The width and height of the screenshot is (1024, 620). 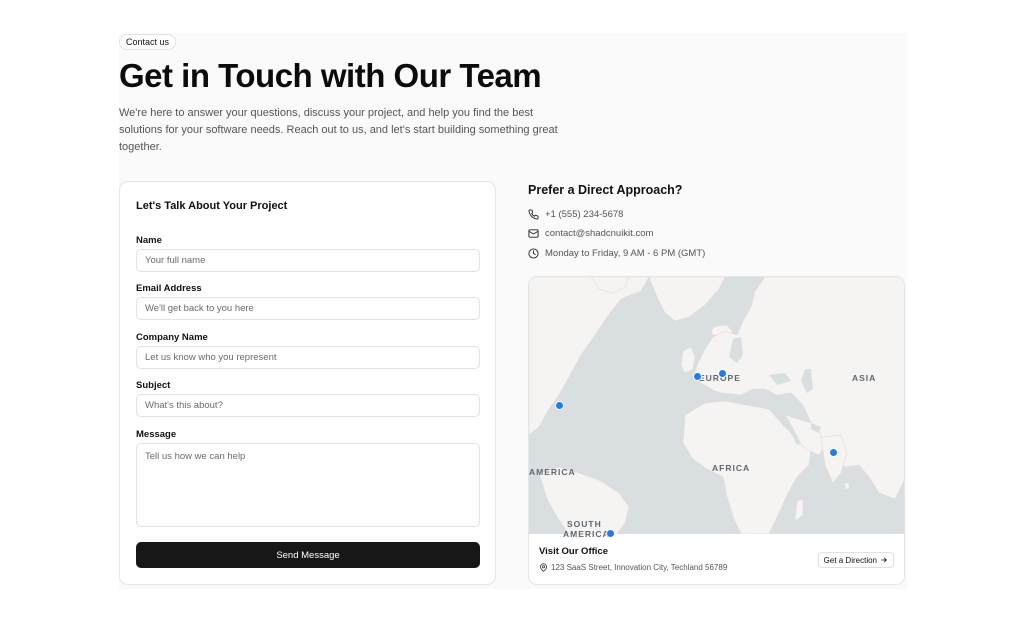 I want to click on get-direction-button: Get a Direction, so click(x=855, y=560).